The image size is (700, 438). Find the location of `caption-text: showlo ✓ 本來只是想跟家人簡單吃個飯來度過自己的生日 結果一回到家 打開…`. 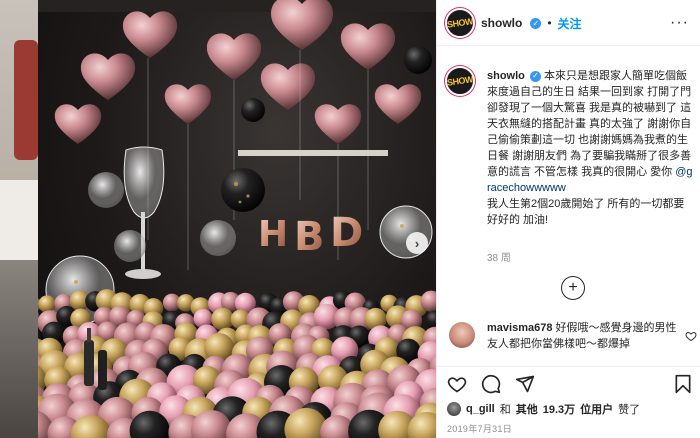

caption-text: showlo ✓ 本來只是想跟家人簡單吃個飯來度過自己的生日 結果一回到家 打開… is located at coordinates (591, 148).